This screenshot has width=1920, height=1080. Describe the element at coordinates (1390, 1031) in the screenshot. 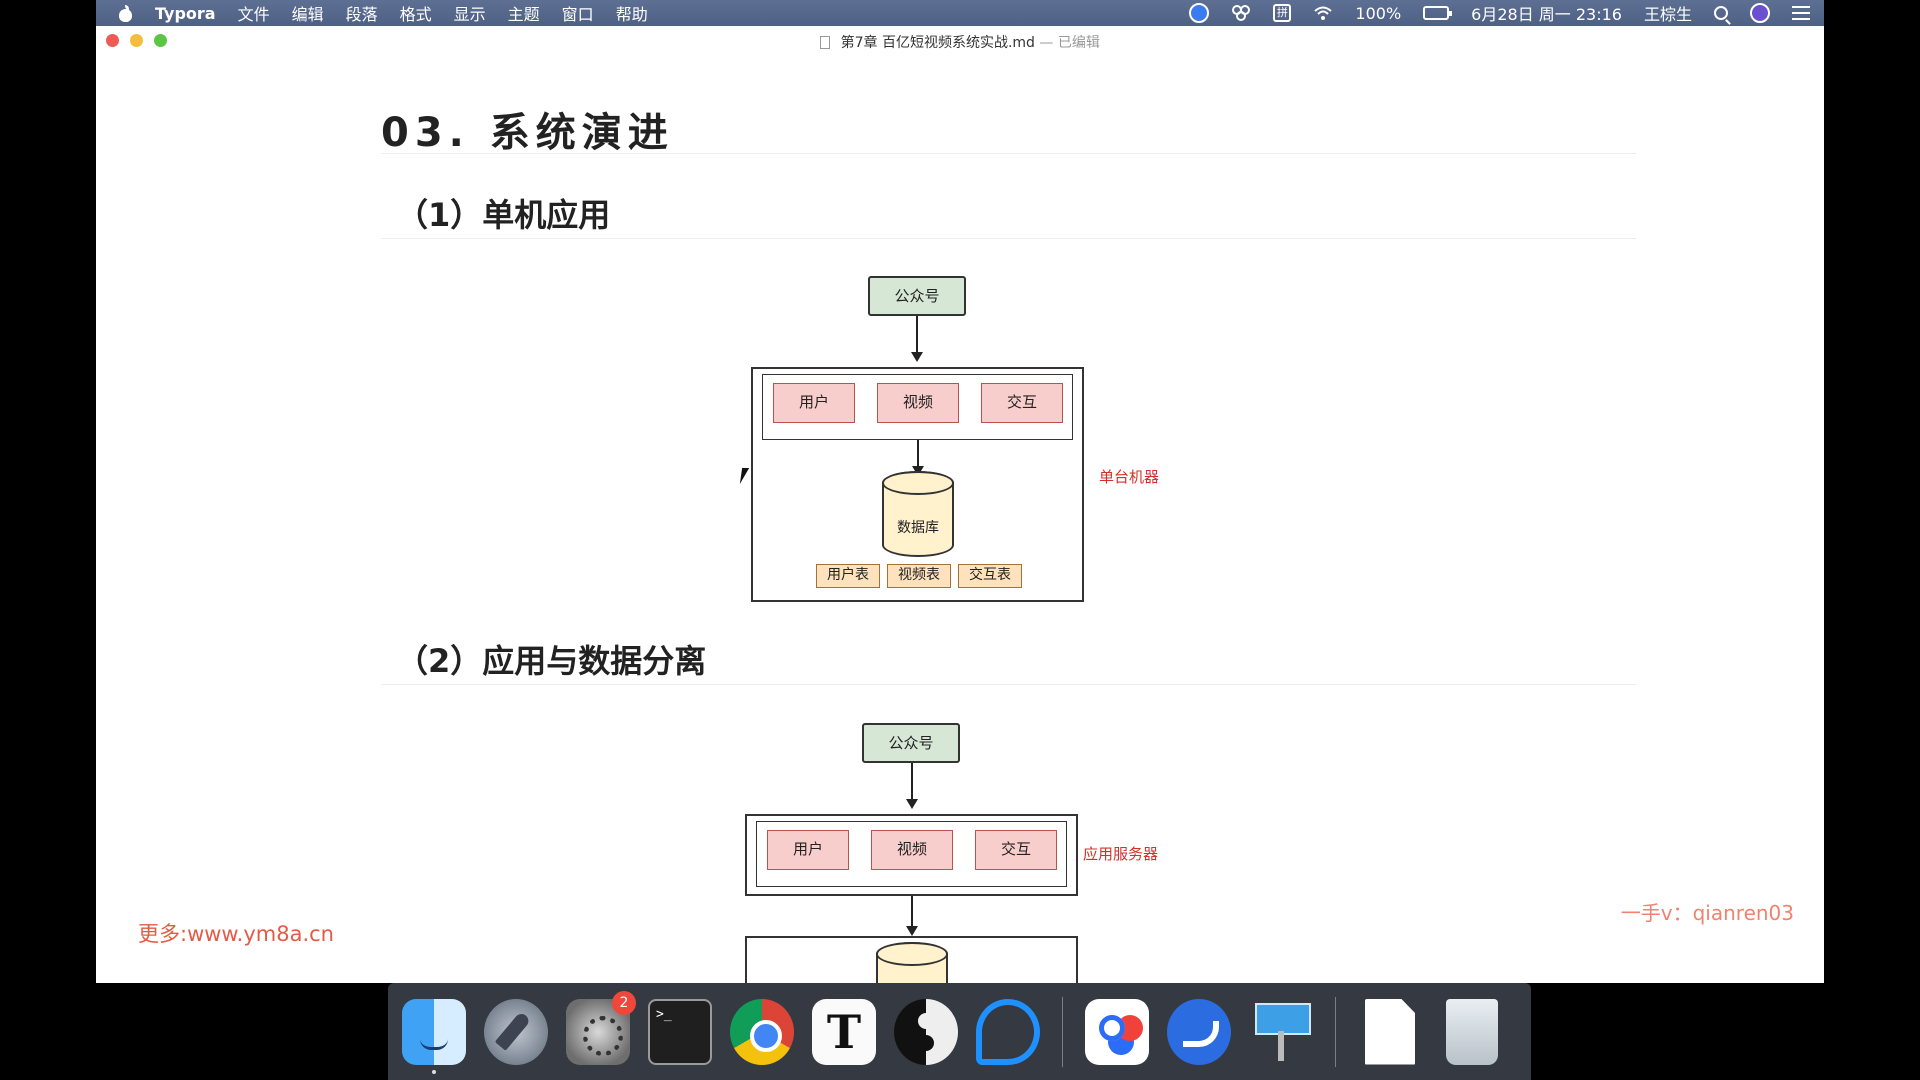

I see `document-file-icon` at that location.